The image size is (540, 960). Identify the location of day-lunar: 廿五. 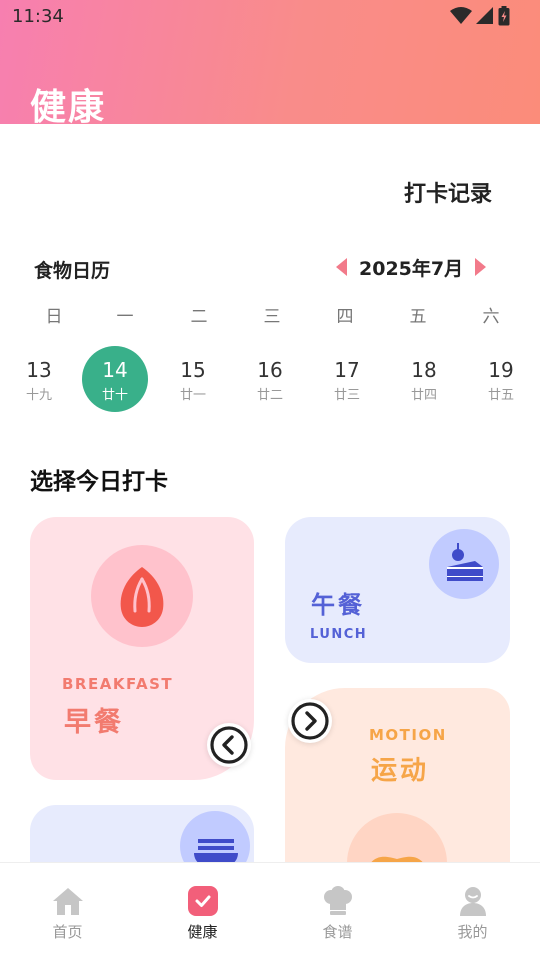
(500, 395).